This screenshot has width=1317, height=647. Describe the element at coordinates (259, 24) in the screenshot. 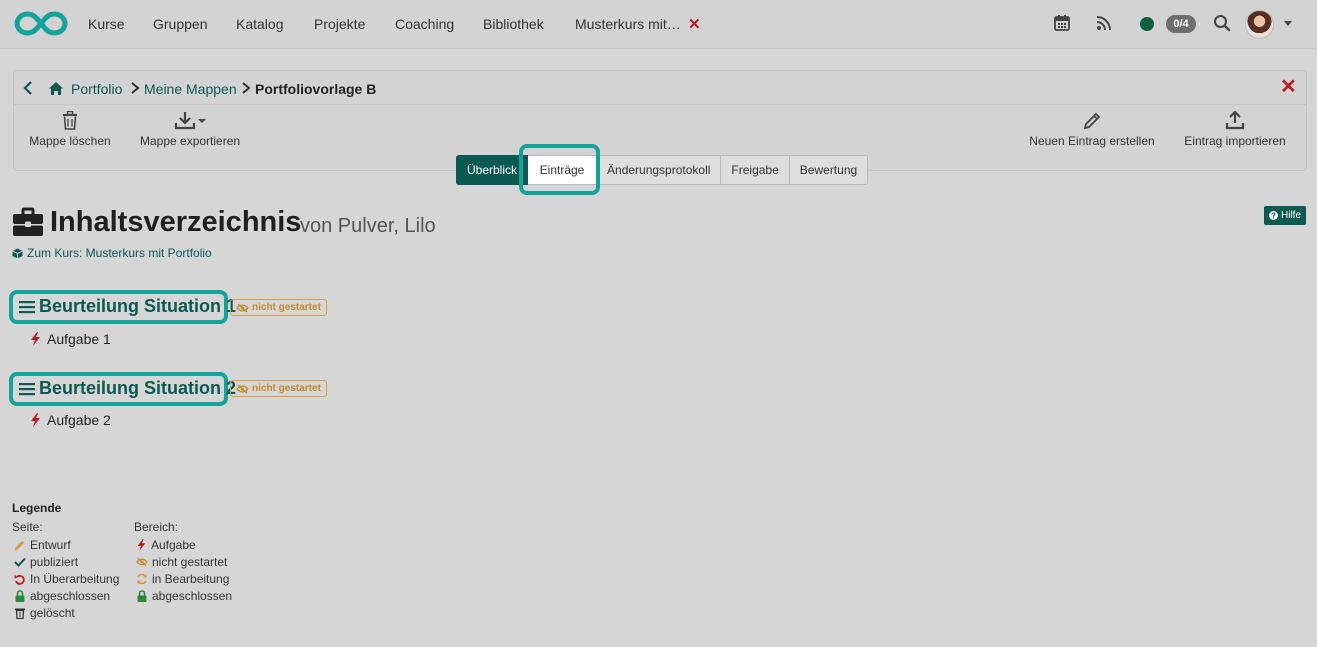

I see `nav-item-katalog: Katalog` at that location.